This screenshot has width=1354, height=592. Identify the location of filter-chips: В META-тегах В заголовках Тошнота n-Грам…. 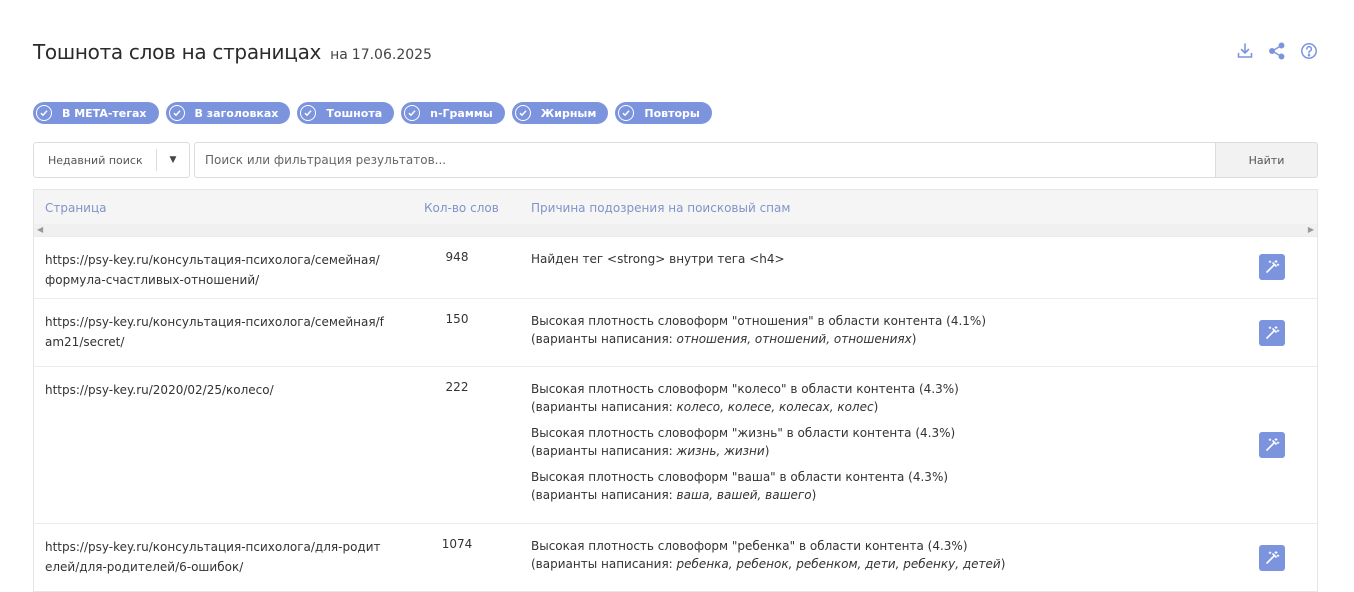
(372, 113).